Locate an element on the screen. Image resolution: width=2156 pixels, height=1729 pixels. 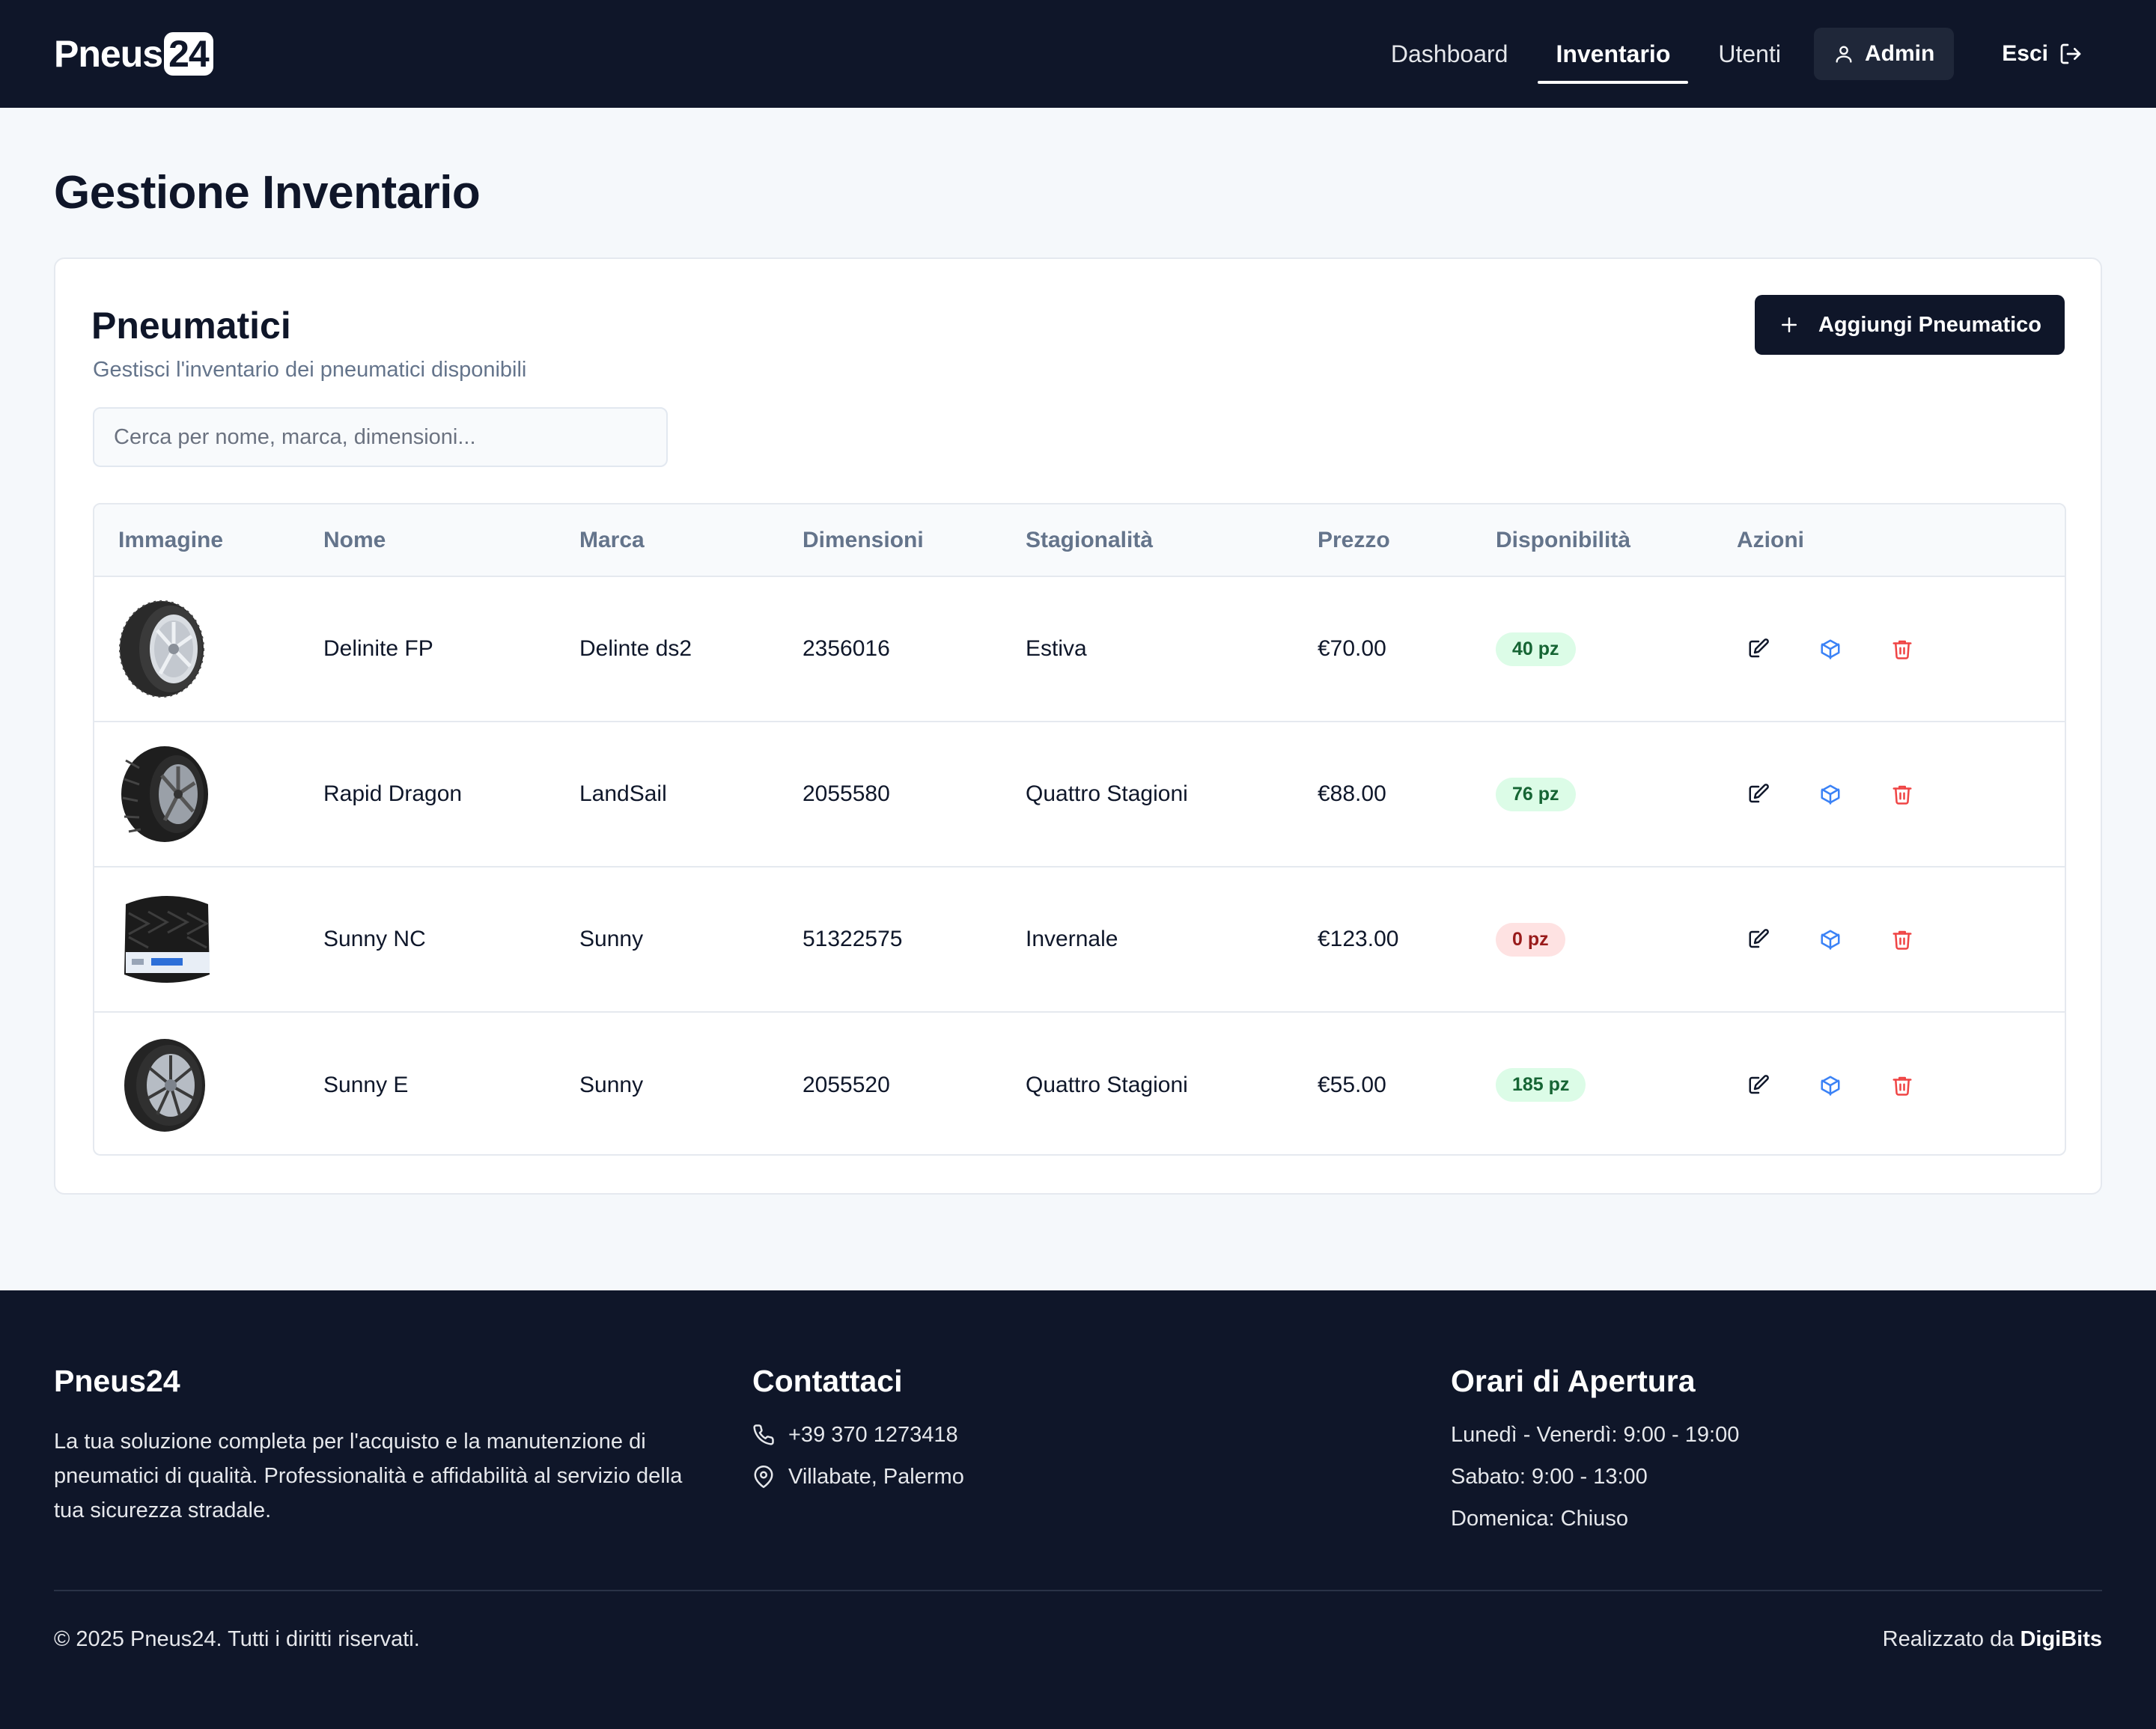
admin-button: Admin is located at coordinates (1884, 54).